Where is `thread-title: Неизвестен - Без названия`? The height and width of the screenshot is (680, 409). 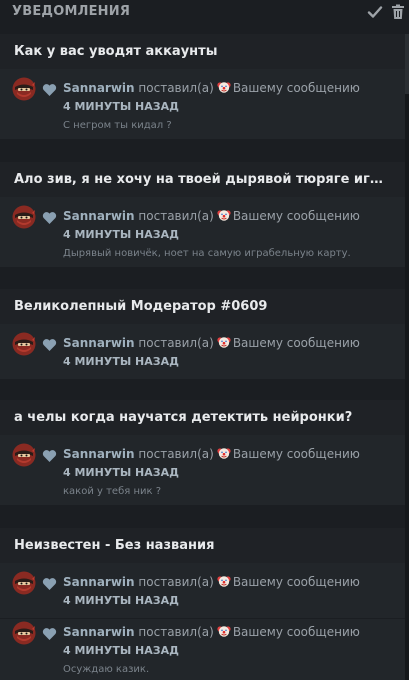
thread-title: Неизвестен - Без названия is located at coordinates (202, 545).